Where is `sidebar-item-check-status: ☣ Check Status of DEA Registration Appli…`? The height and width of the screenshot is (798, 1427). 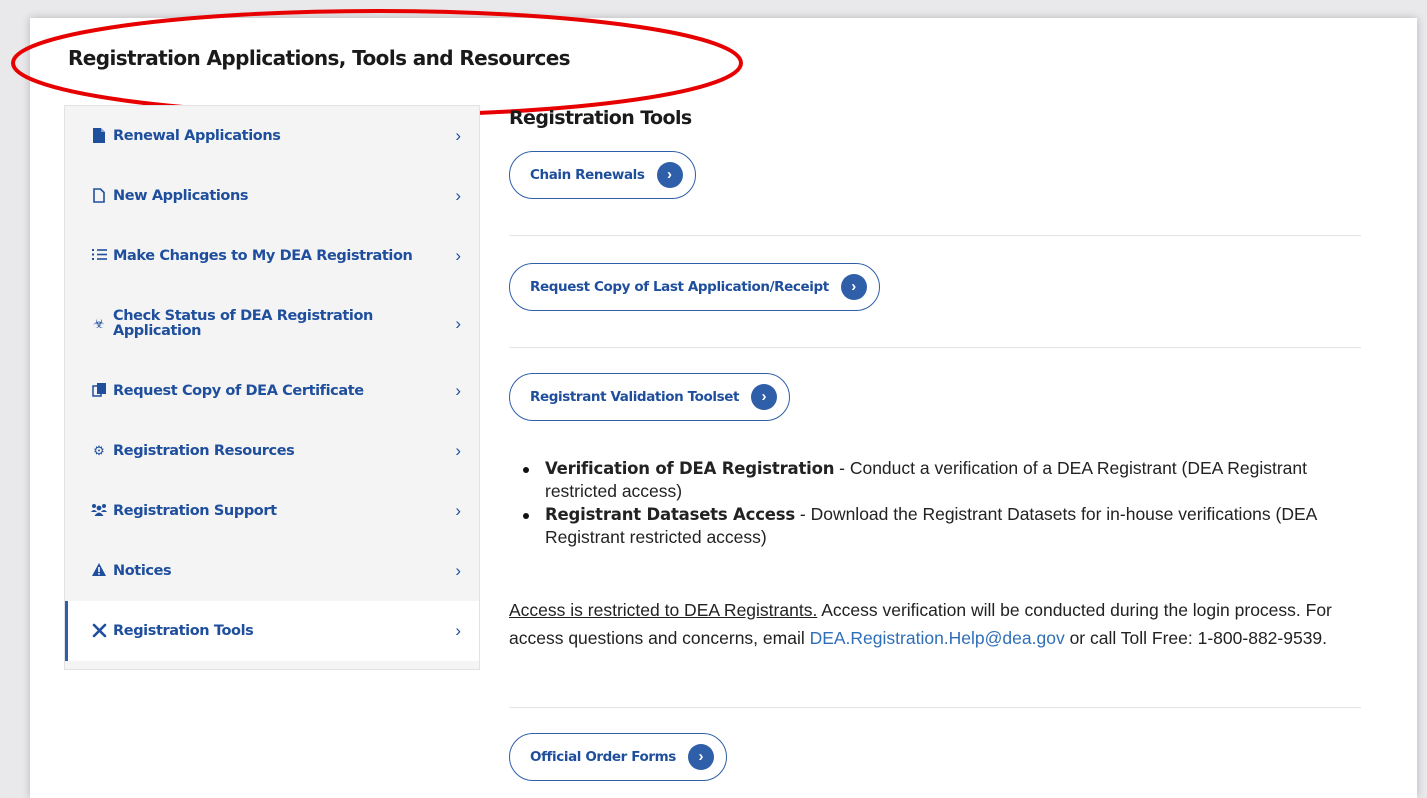 sidebar-item-check-status: ☣ Check Status of DEA Registration Appli… is located at coordinates (272, 323).